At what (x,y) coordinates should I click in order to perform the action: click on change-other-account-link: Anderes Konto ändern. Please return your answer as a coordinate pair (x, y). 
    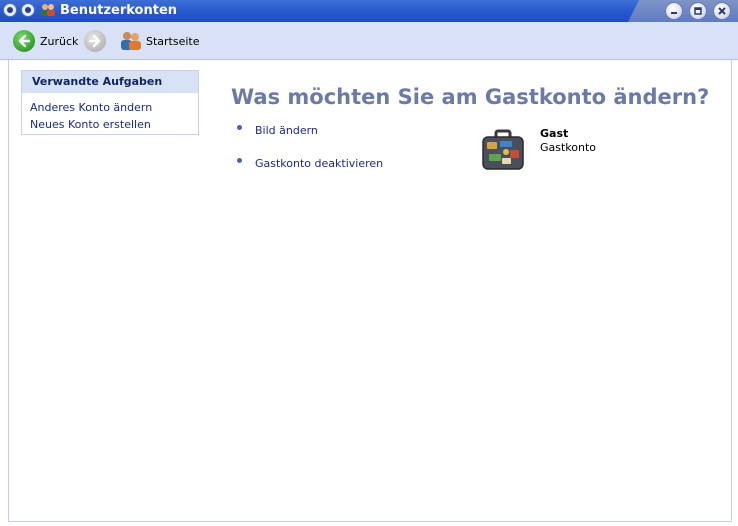
    Looking at the image, I should click on (91, 107).